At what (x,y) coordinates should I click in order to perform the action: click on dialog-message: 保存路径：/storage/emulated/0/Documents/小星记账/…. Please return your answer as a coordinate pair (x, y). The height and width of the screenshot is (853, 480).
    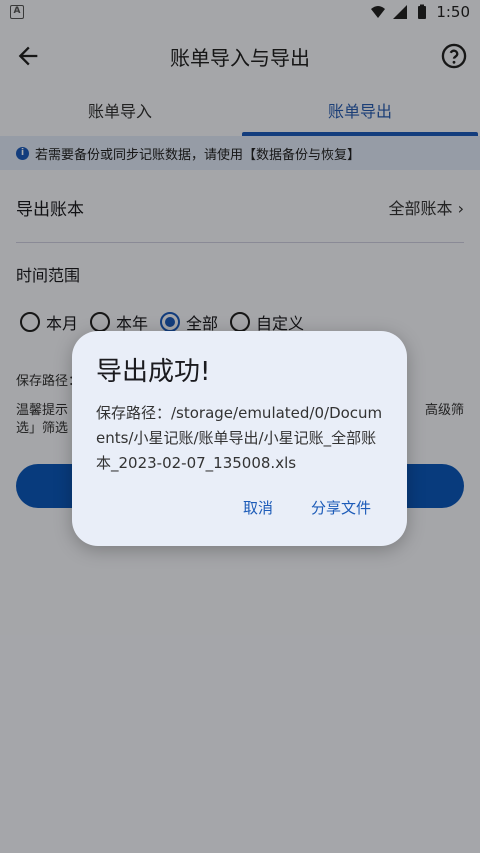
    Looking at the image, I should click on (239, 438).